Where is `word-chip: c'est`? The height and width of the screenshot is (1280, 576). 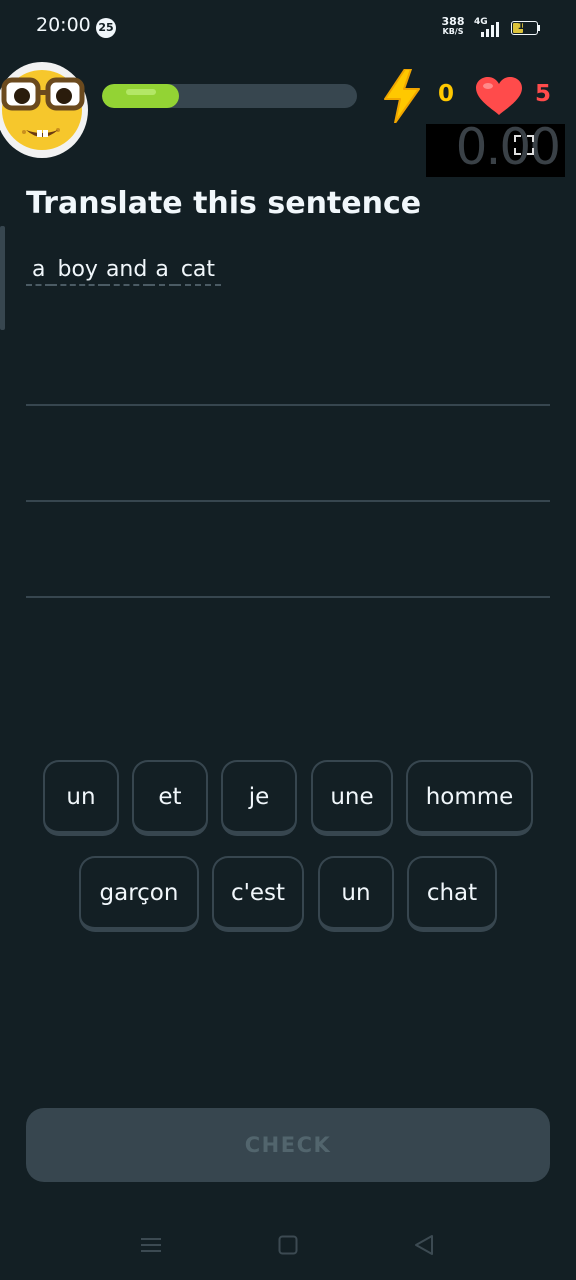 word-chip: c'est is located at coordinates (258, 894).